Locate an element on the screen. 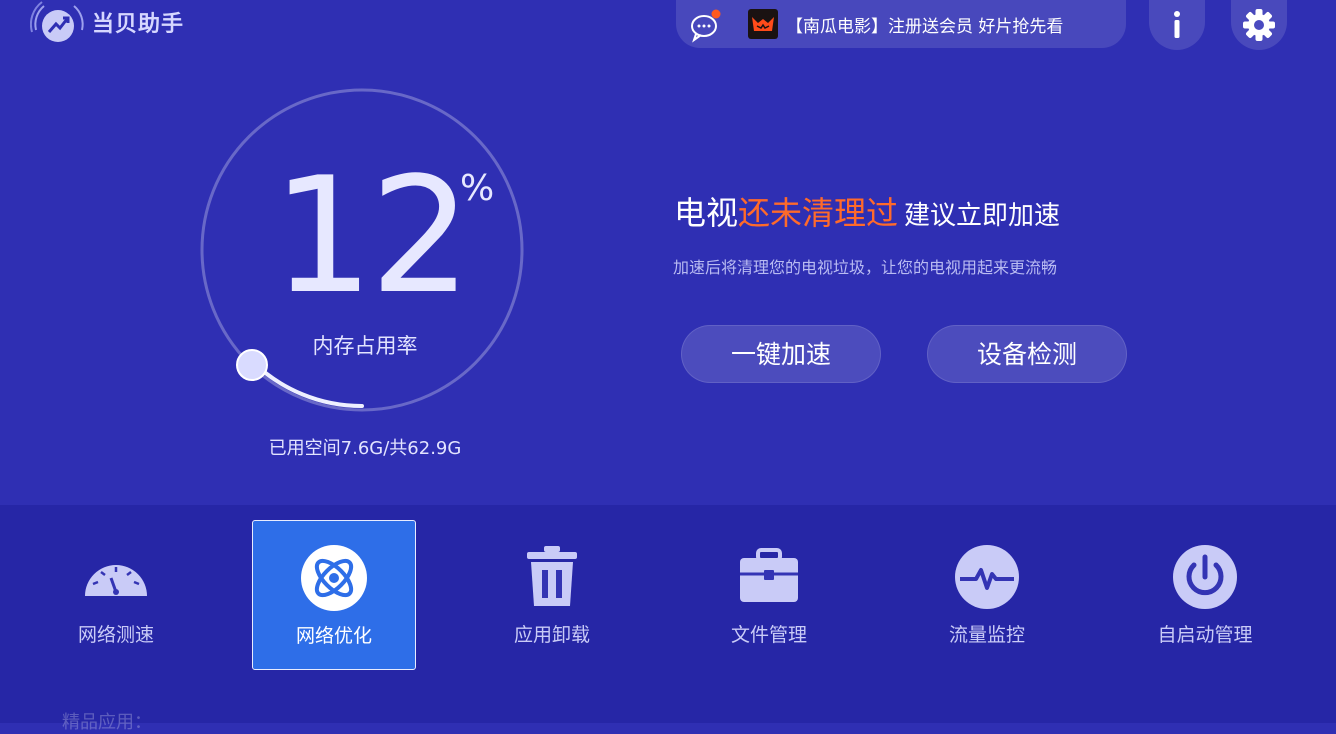 This screenshot has height=734, width=1336. tool-label: 自启动管理 is located at coordinates (1205, 635).